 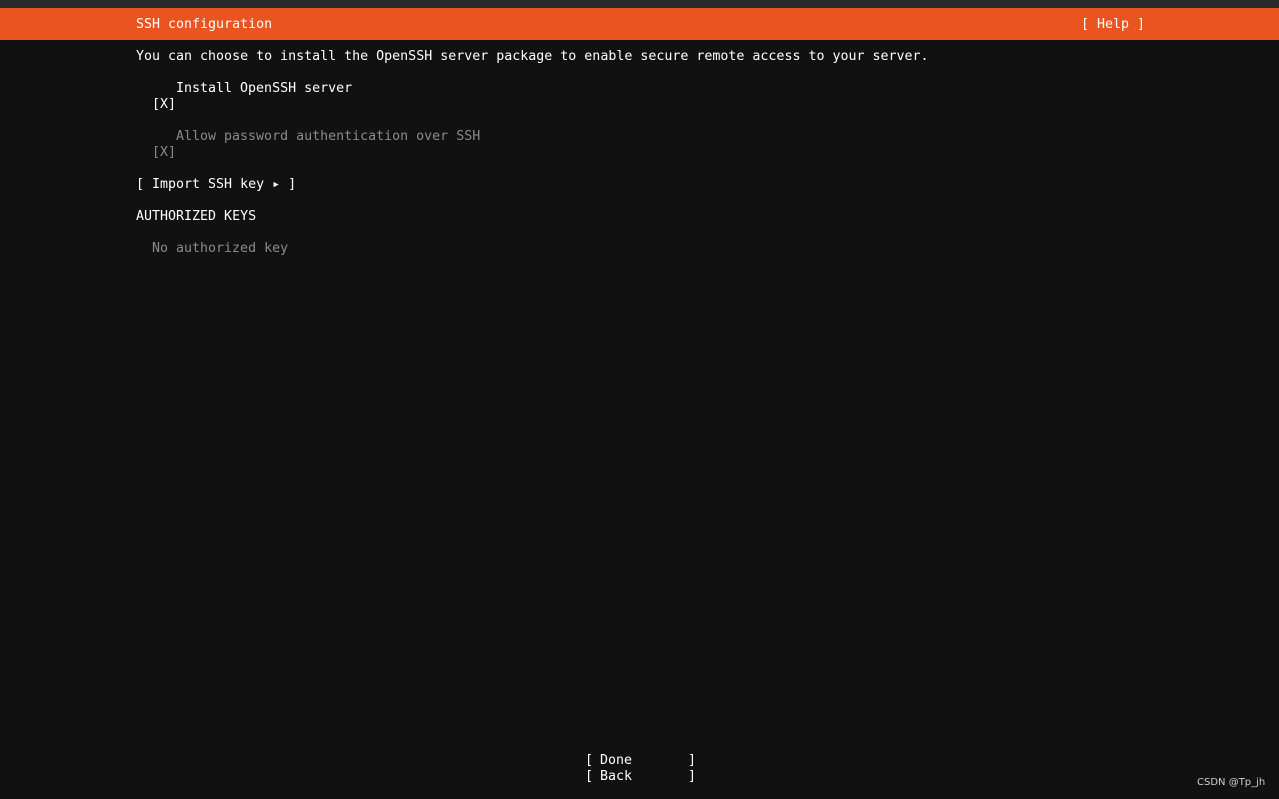 What do you see at coordinates (220, 248) in the screenshot?
I see `no-authorized-key-text: No authorized key` at bounding box center [220, 248].